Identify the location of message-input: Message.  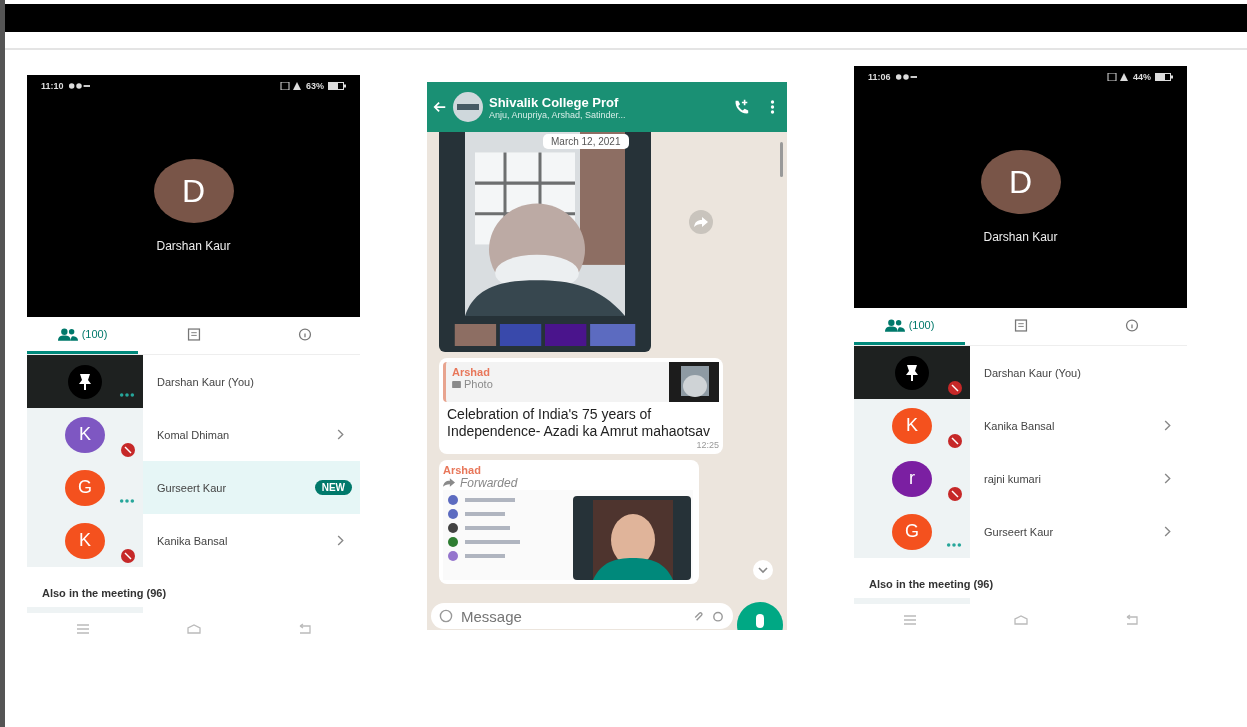
(582, 616).